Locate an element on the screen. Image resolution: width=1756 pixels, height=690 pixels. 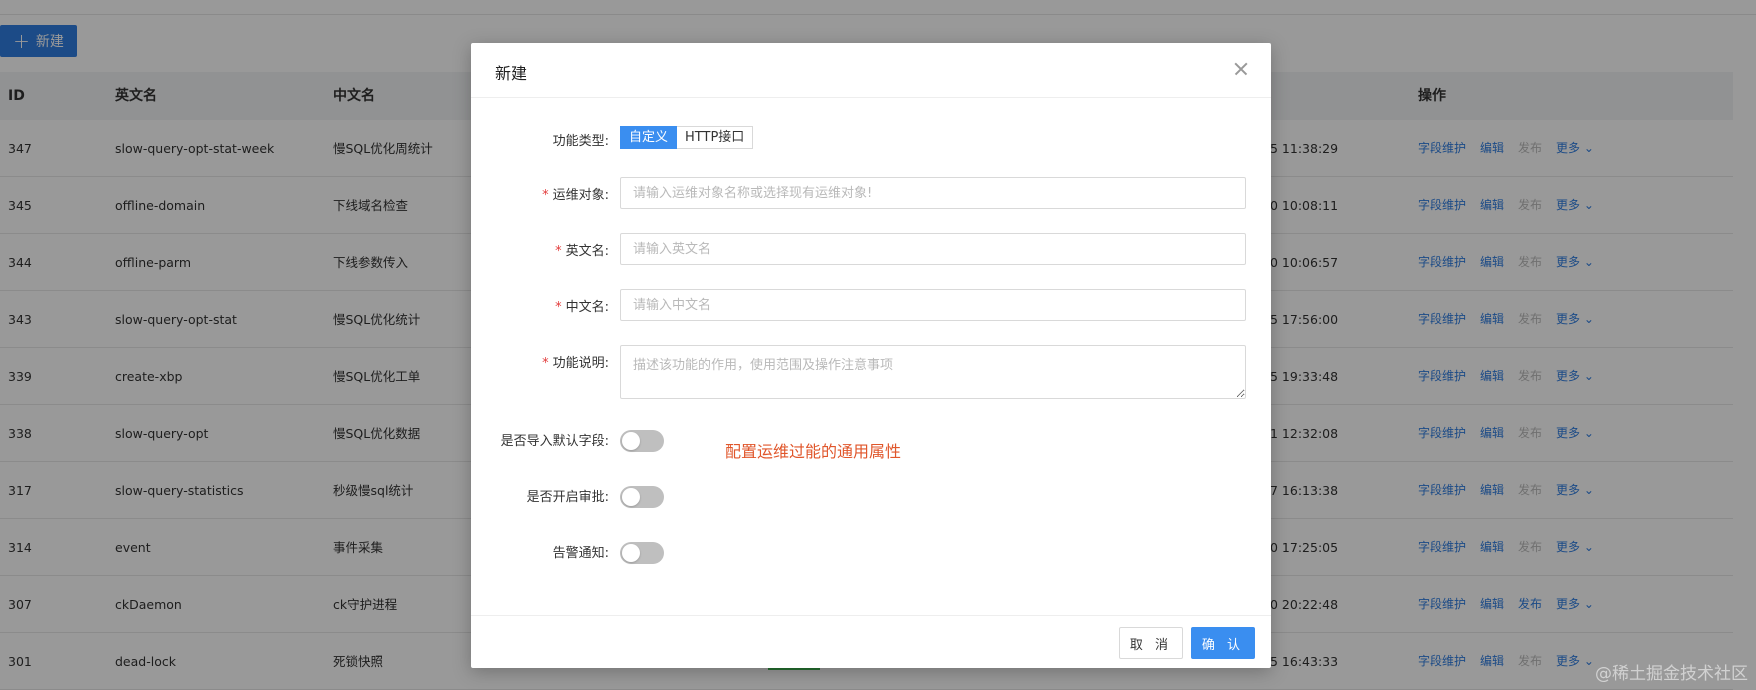
modal-footer: 取 消 确 认 is located at coordinates (871, 641).